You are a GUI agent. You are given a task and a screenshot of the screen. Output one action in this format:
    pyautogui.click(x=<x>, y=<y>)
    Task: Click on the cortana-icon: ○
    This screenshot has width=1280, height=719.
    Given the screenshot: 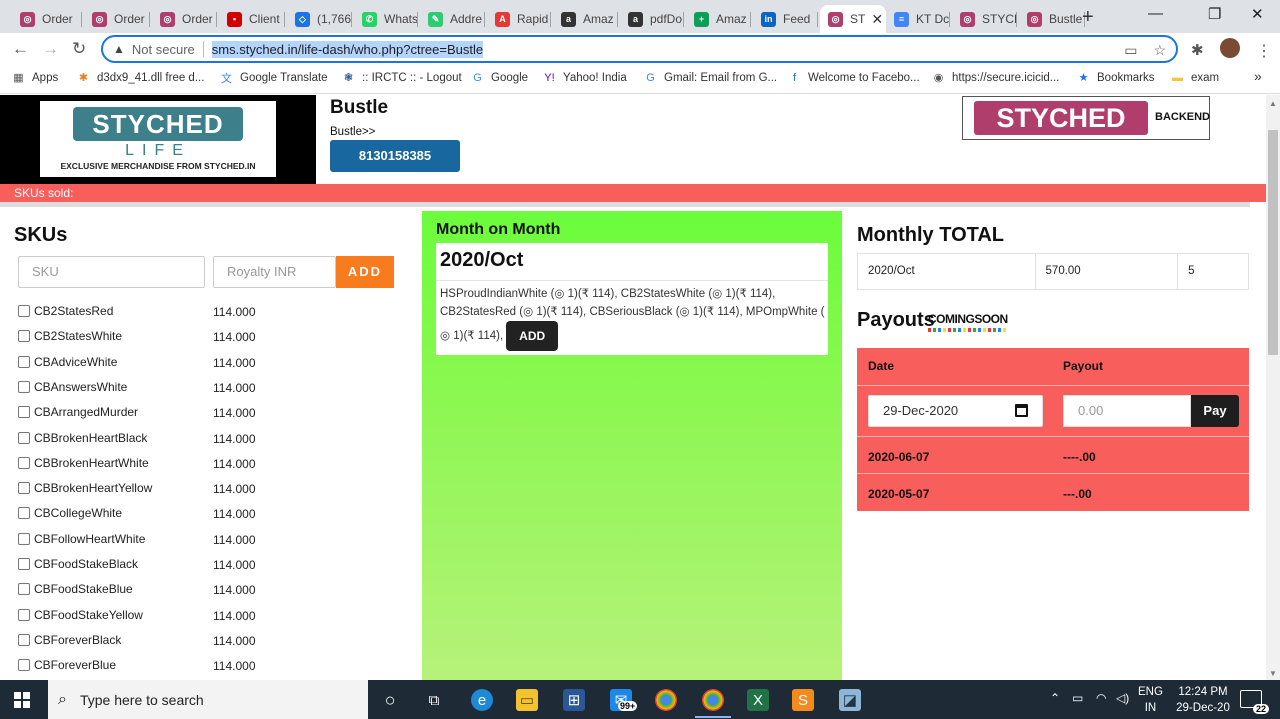 What is the action you would take?
    pyautogui.click(x=390, y=700)
    